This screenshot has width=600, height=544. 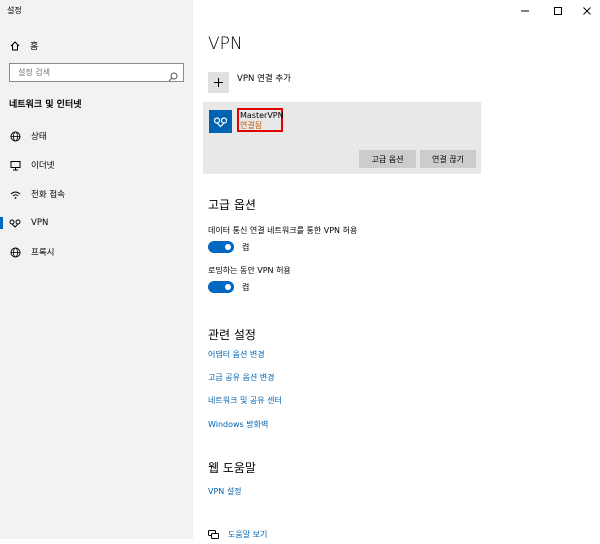 I want to click on page-title: VPN, so click(x=225, y=44).